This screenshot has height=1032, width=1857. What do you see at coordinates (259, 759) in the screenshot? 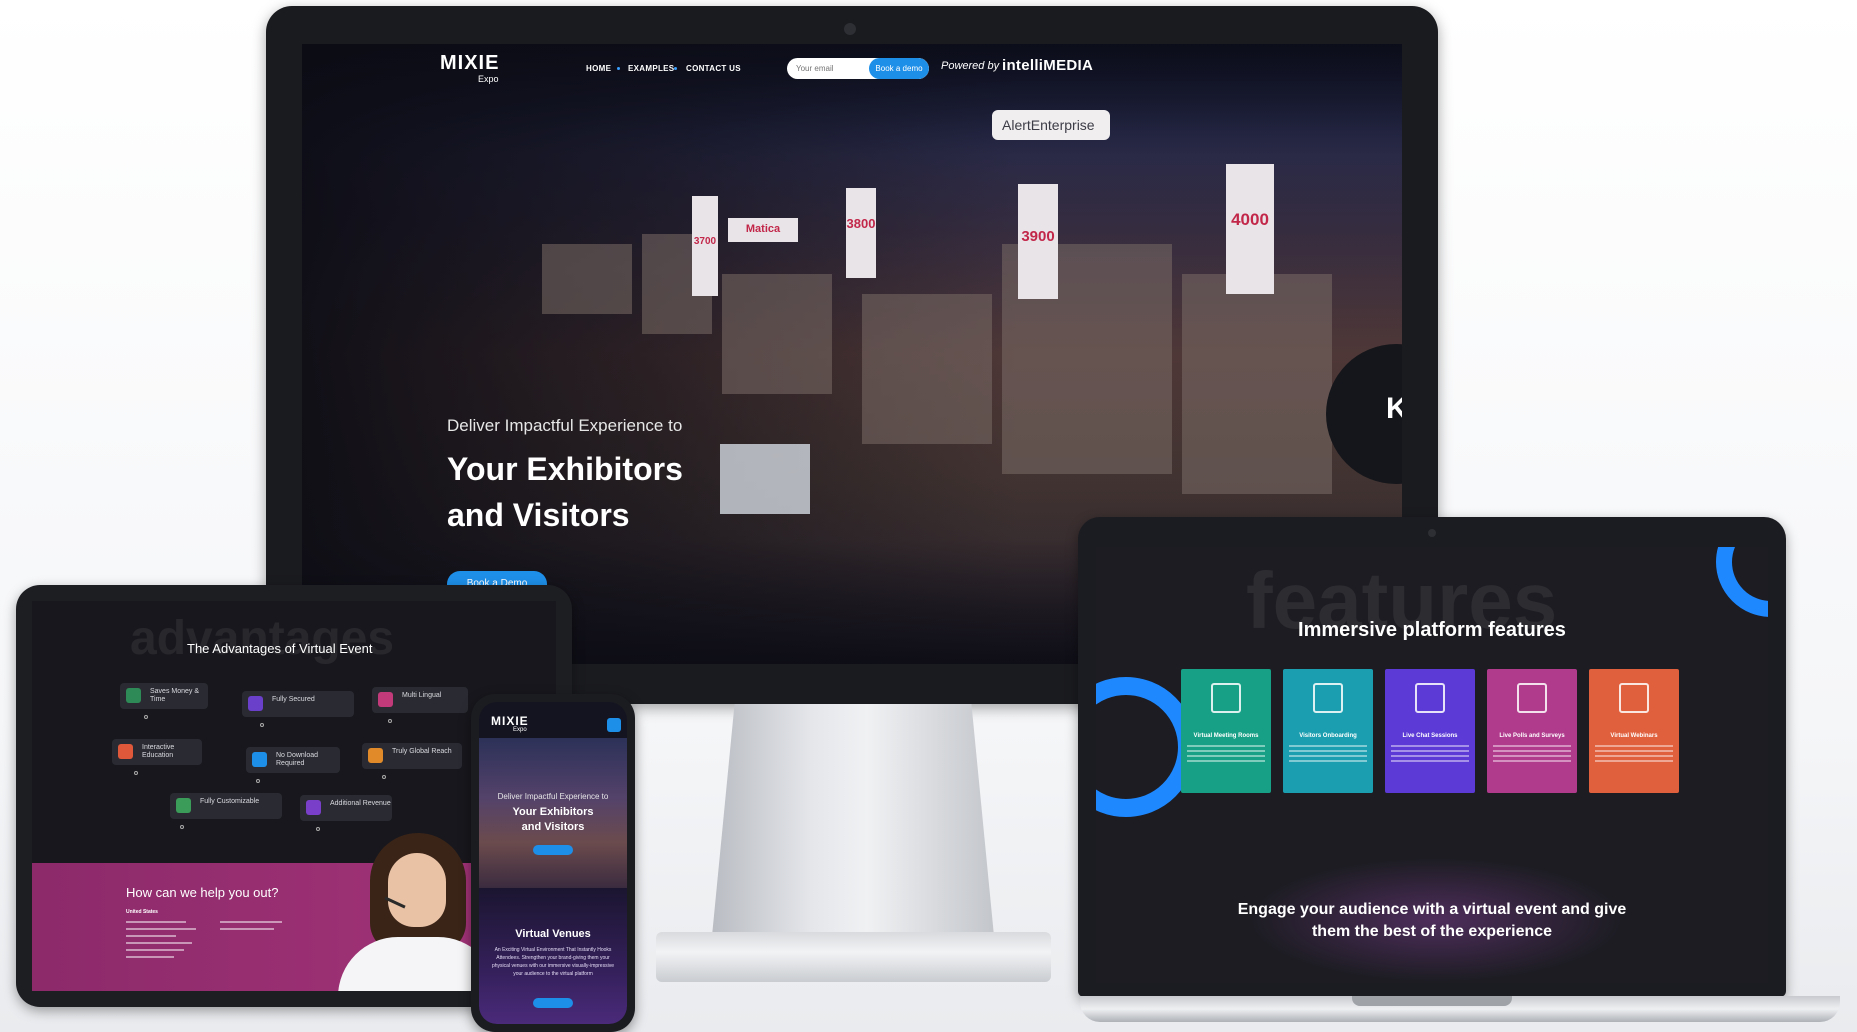
I see `download-icon` at bounding box center [259, 759].